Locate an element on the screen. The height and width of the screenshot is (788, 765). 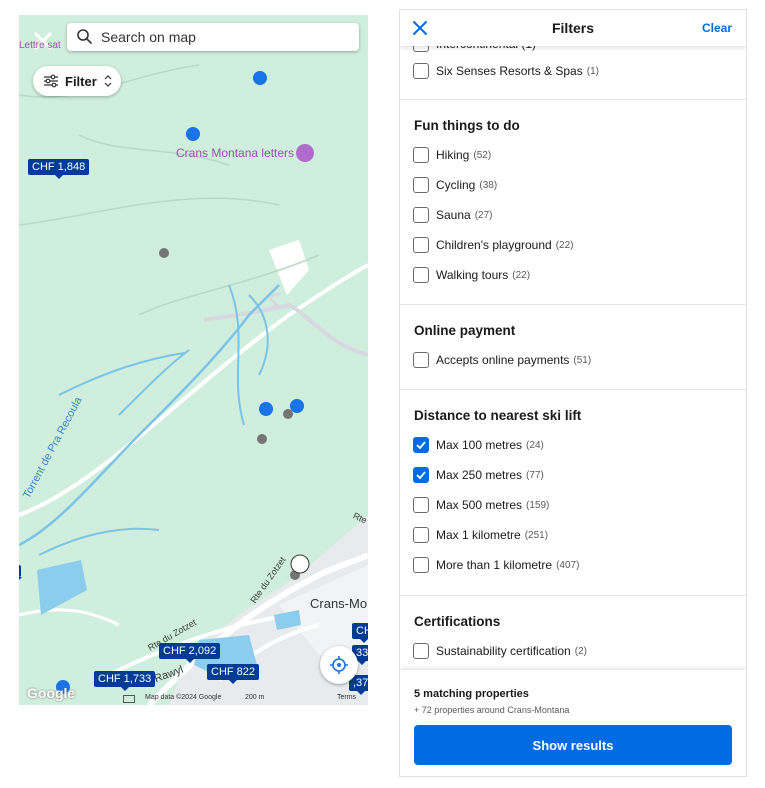
filter-option: More than 1 kilometre (407) is located at coordinates (496, 565).